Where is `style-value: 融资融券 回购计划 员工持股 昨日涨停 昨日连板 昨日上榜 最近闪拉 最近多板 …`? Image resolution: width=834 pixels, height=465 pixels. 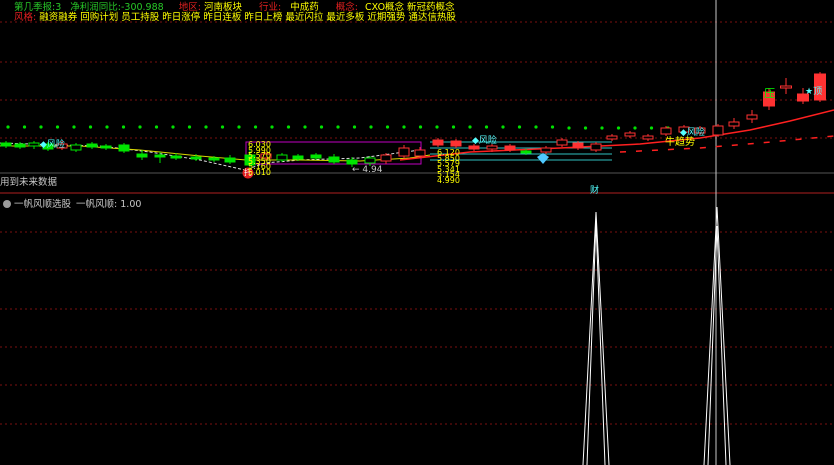
style-value: 融资融券 回购计划 员工持股 昨日涨停 昨日连板 昨日上榜 最近闪拉 最近多板 … is located at coordinates (247, 17).